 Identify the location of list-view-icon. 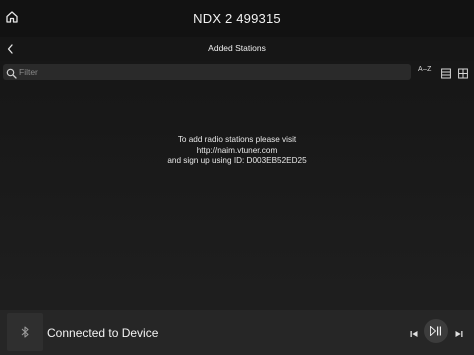
(446, 72).